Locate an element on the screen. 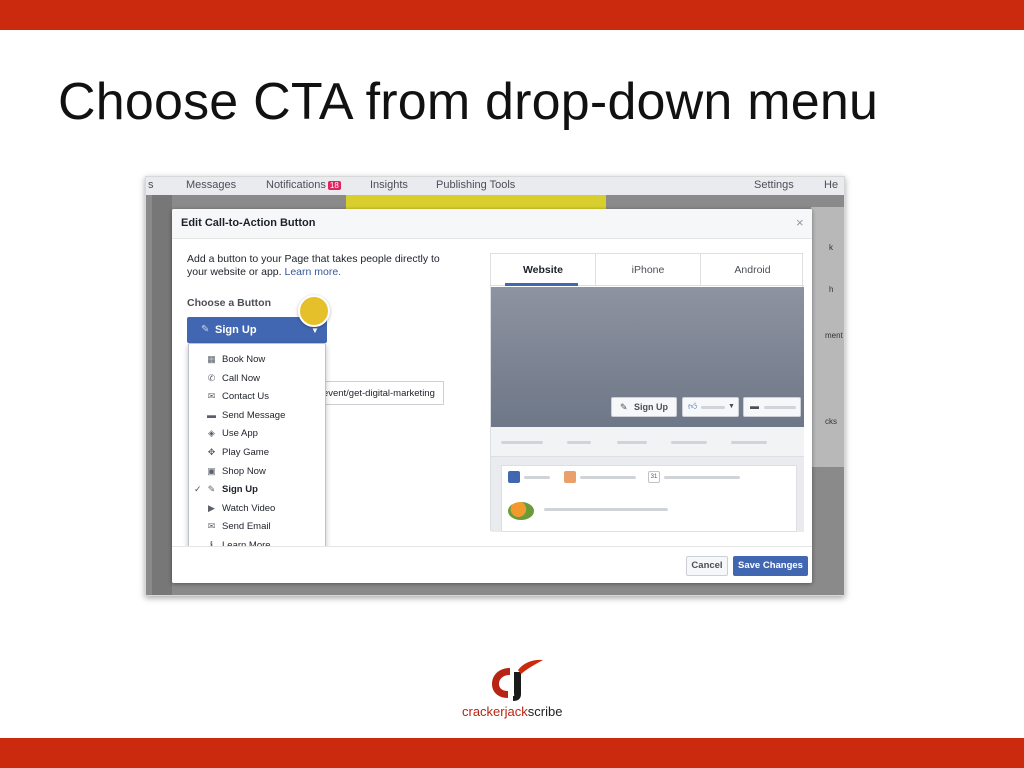 The image size is (1024, 768). gamepad-icon: ✥ is located at coordinates (211, 452).